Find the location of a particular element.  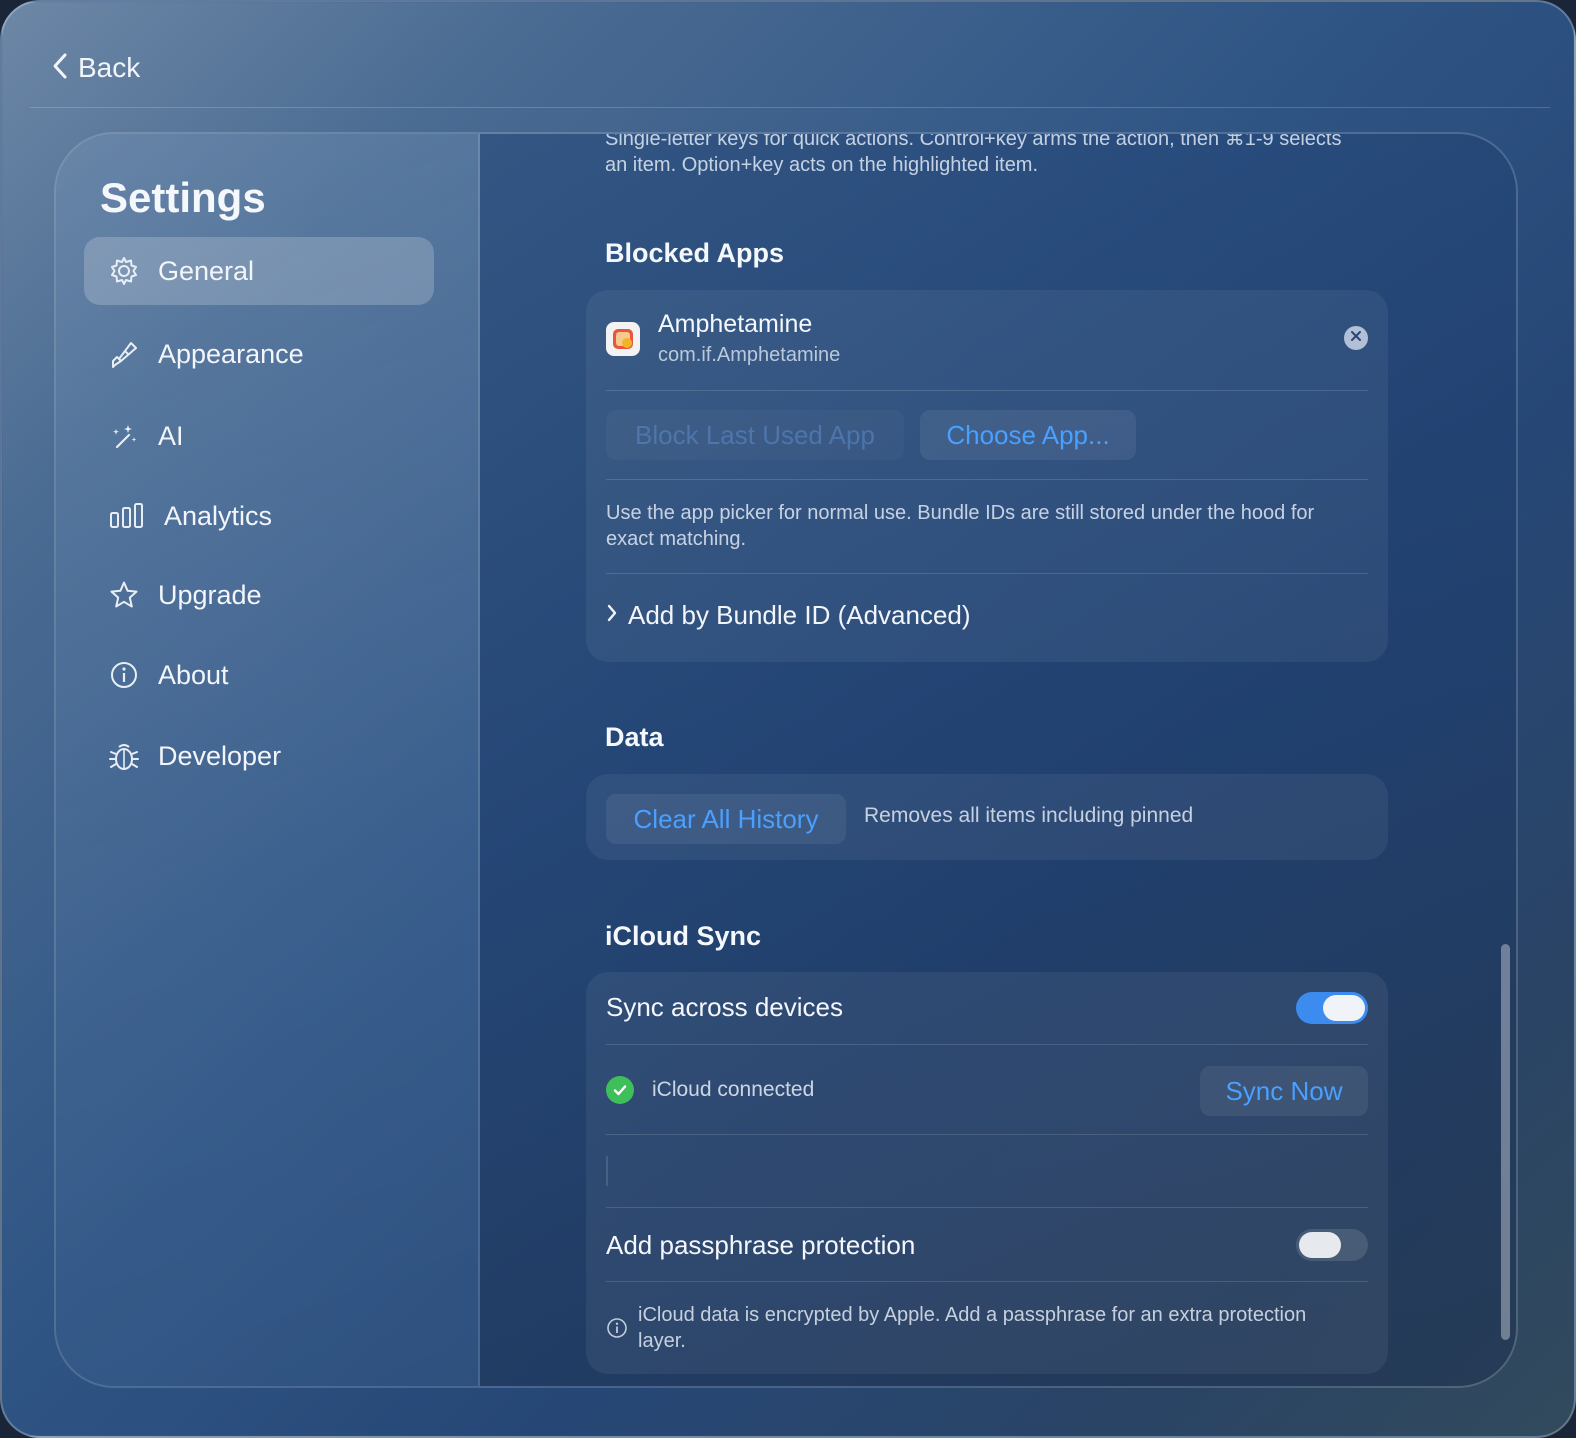

close-icon is located at coordinates (1356, 338).